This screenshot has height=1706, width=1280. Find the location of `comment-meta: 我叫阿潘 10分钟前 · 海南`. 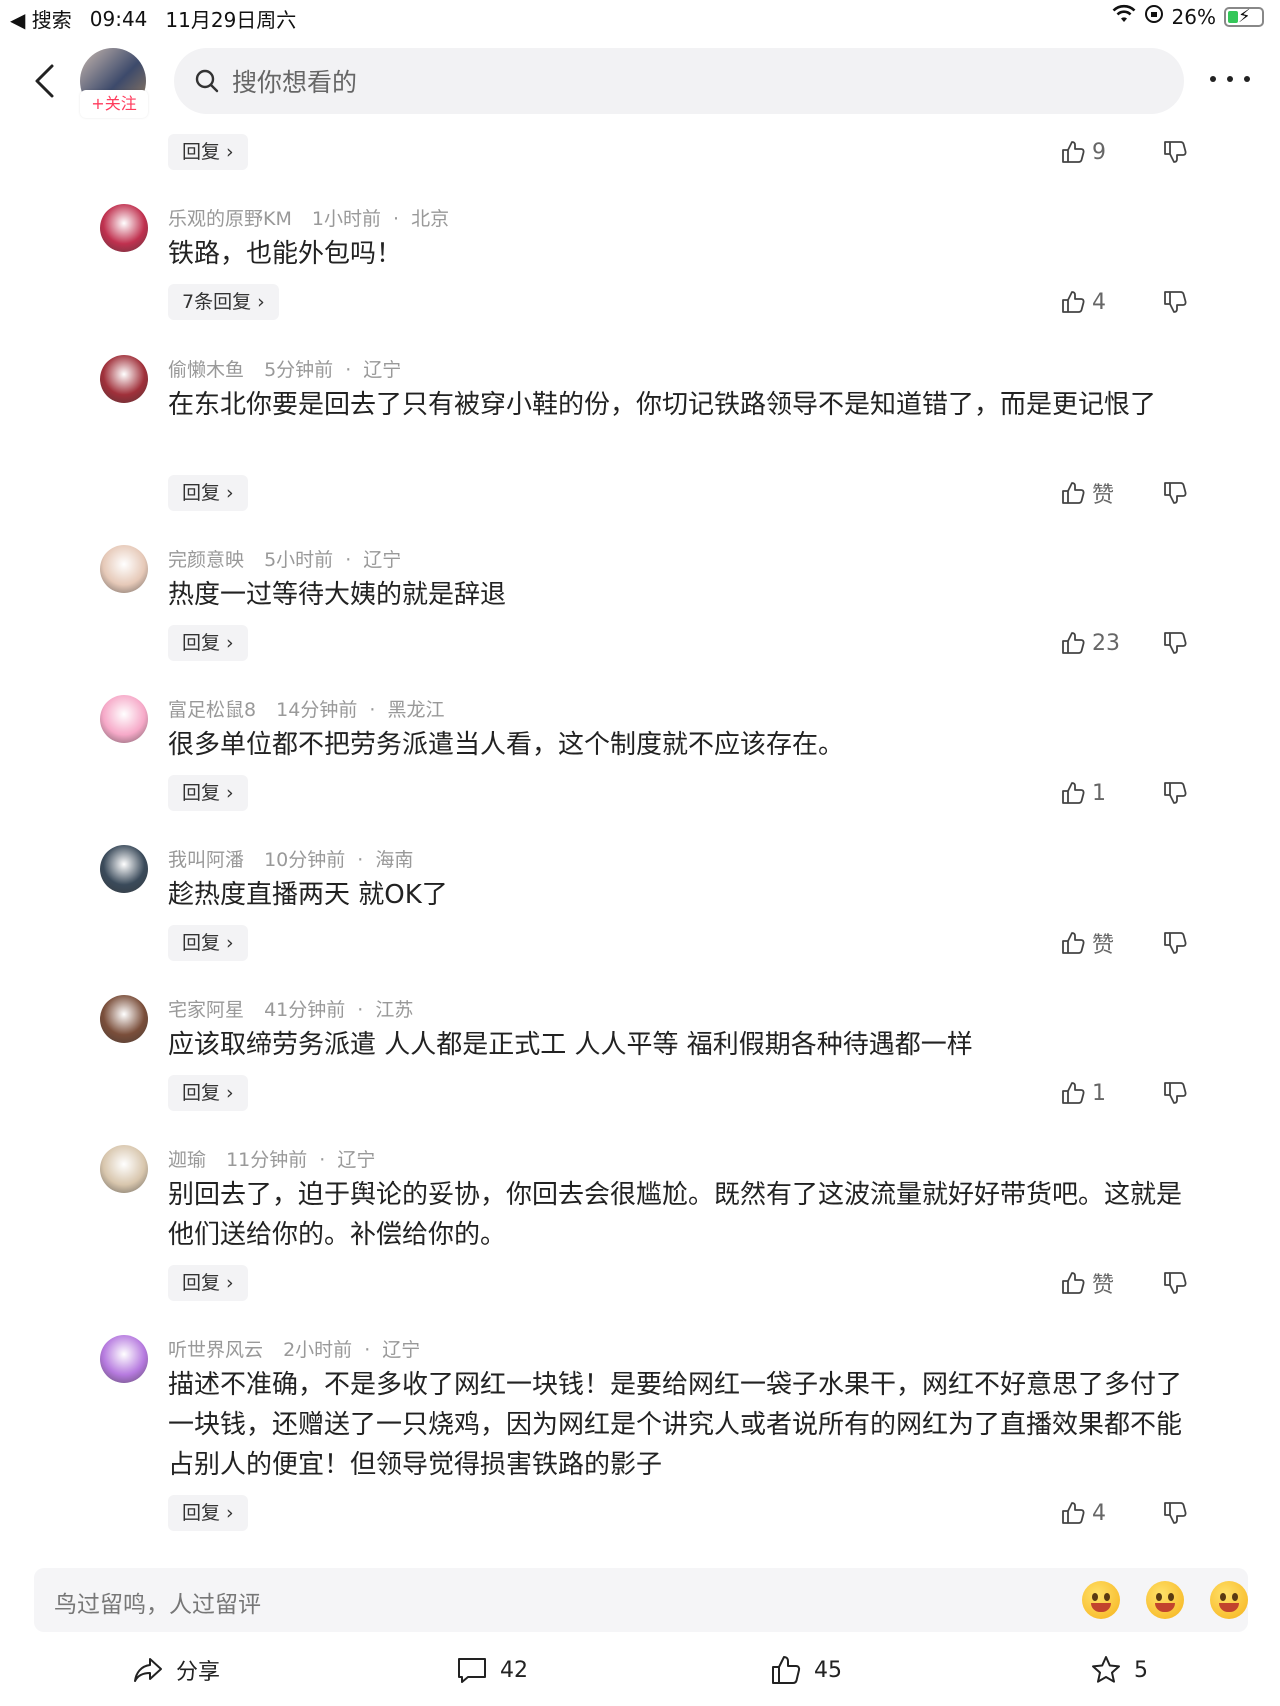

comment-meta: 我叫阿潘 10分钟前 · 海南 is located at coordinates (290, 858).